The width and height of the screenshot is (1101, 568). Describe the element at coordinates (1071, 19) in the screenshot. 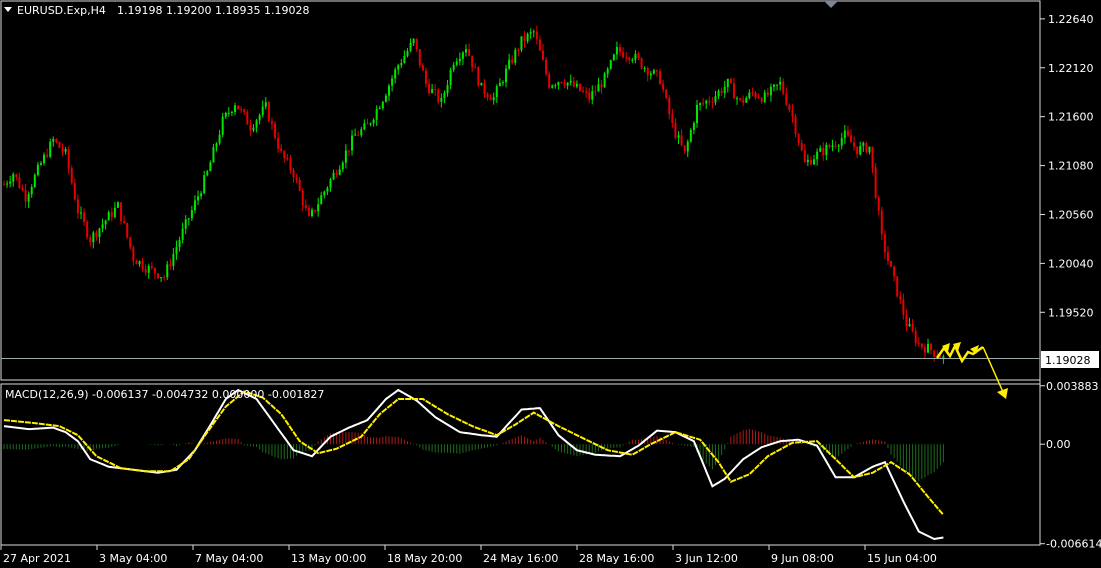

I see `price-tick-label: 1.22640` at that location.